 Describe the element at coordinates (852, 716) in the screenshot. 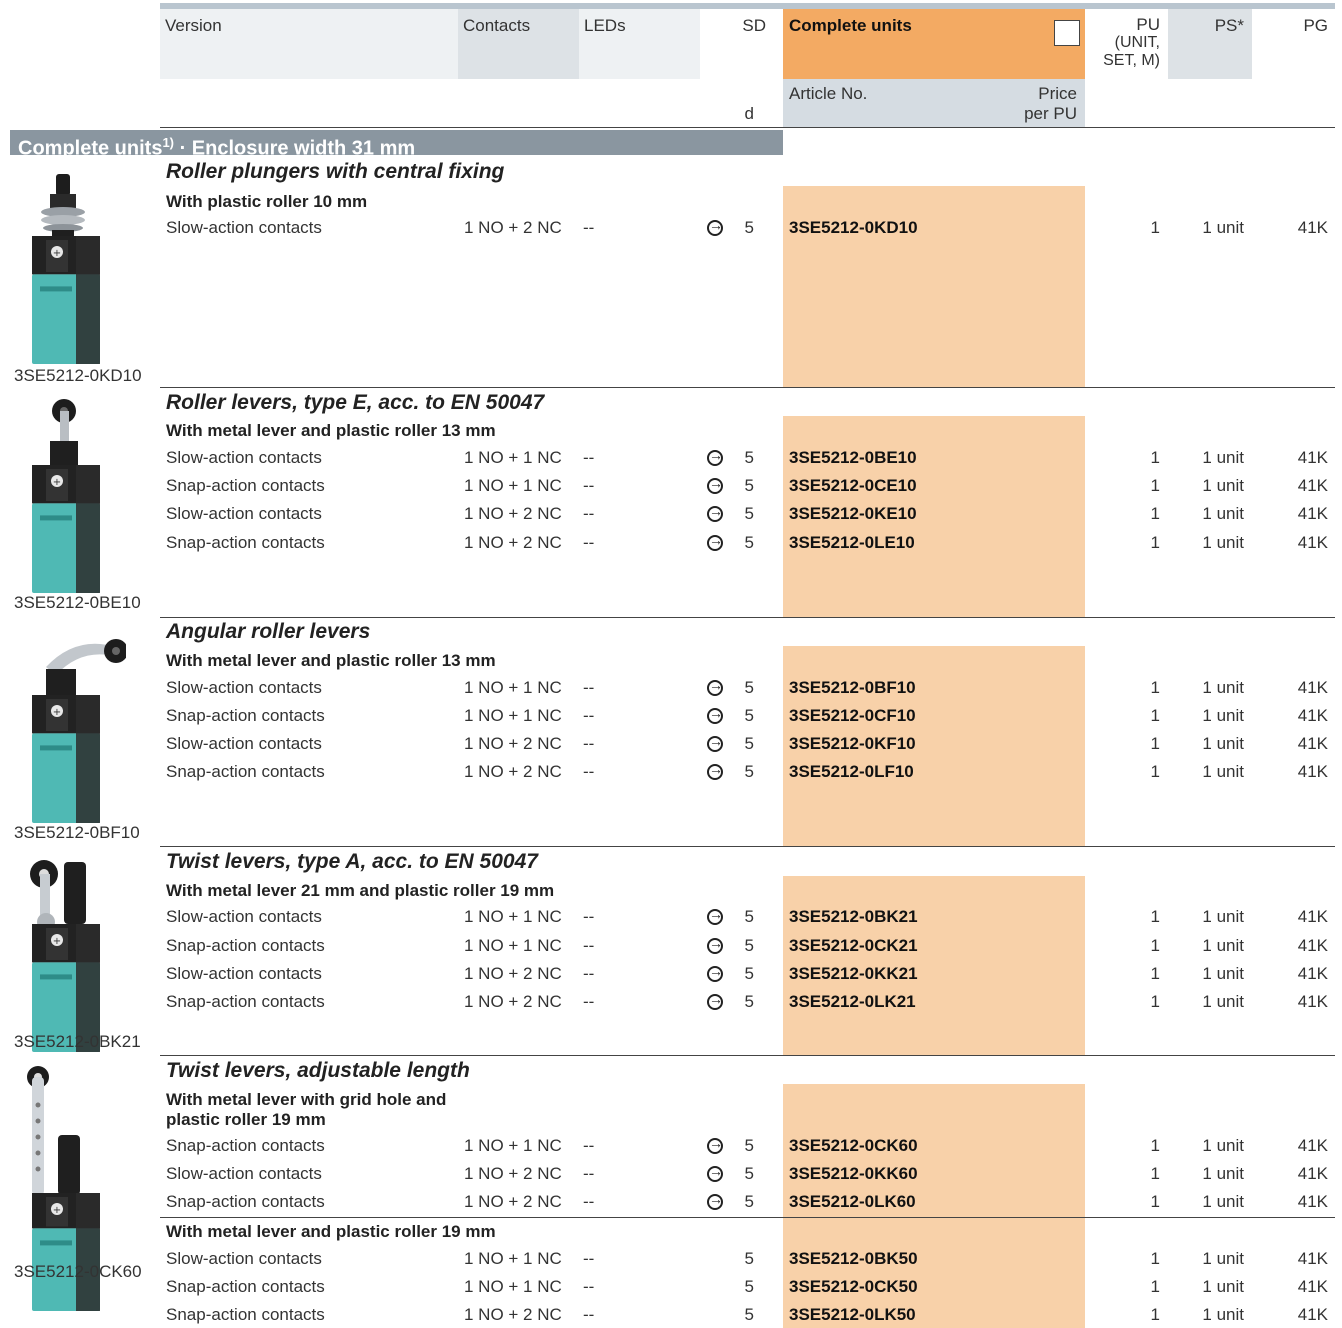

I see `row-article-no: 3SE5212-0CF10` at that location.